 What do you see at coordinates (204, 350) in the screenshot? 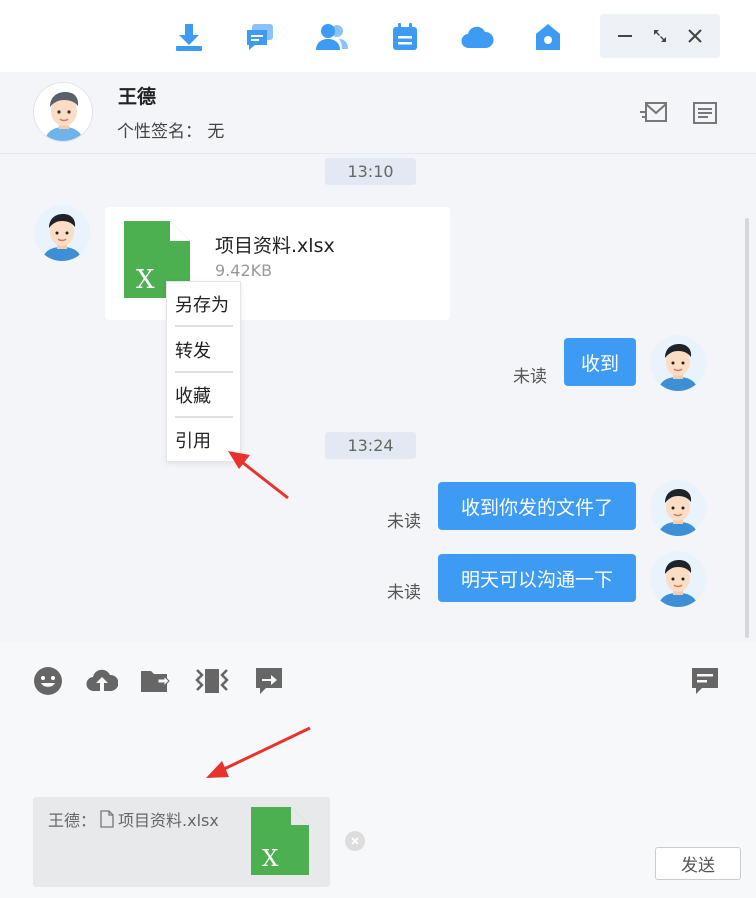
I see `menu-item-forward: 转发` at bounding box center [204, 350].